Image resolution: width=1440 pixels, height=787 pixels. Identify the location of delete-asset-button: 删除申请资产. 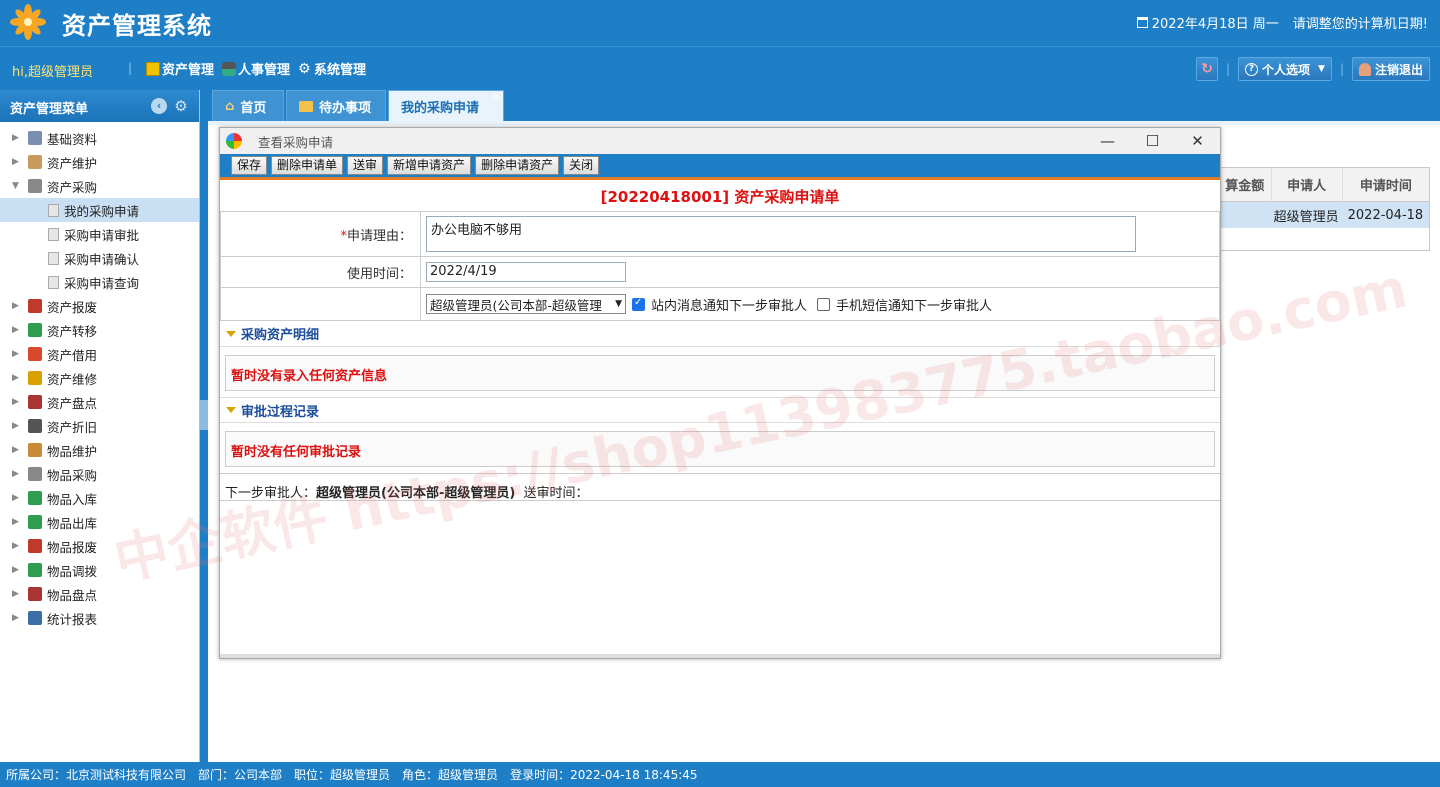
(517, 165).